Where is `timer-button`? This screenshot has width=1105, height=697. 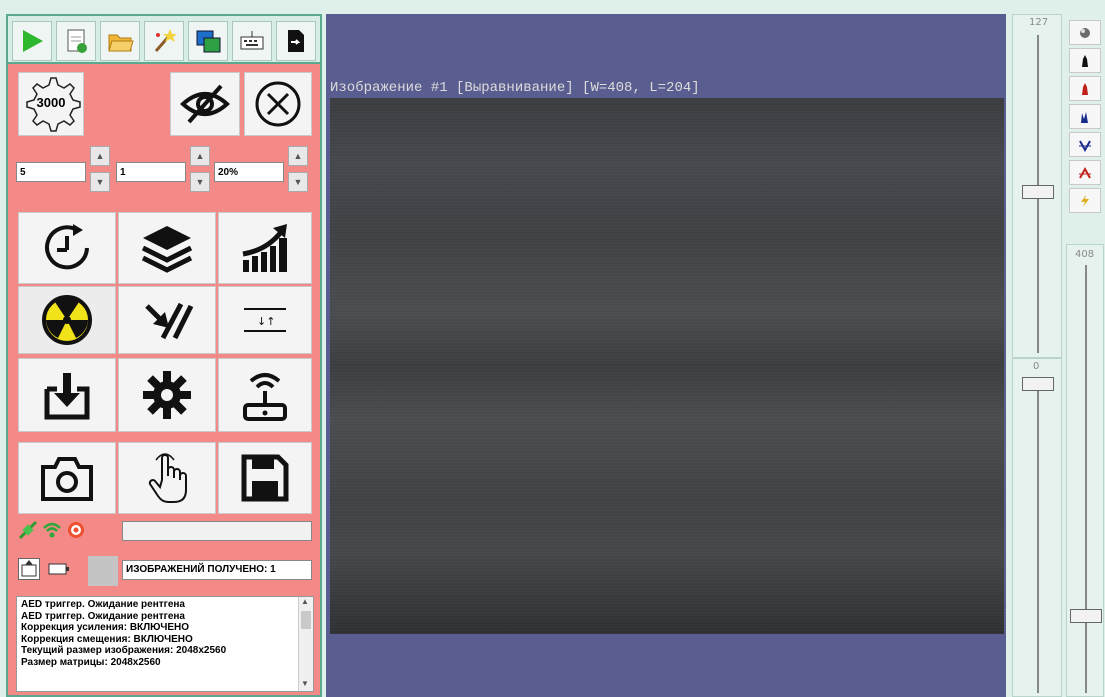 timer-button is located at coordinates (67, 248).